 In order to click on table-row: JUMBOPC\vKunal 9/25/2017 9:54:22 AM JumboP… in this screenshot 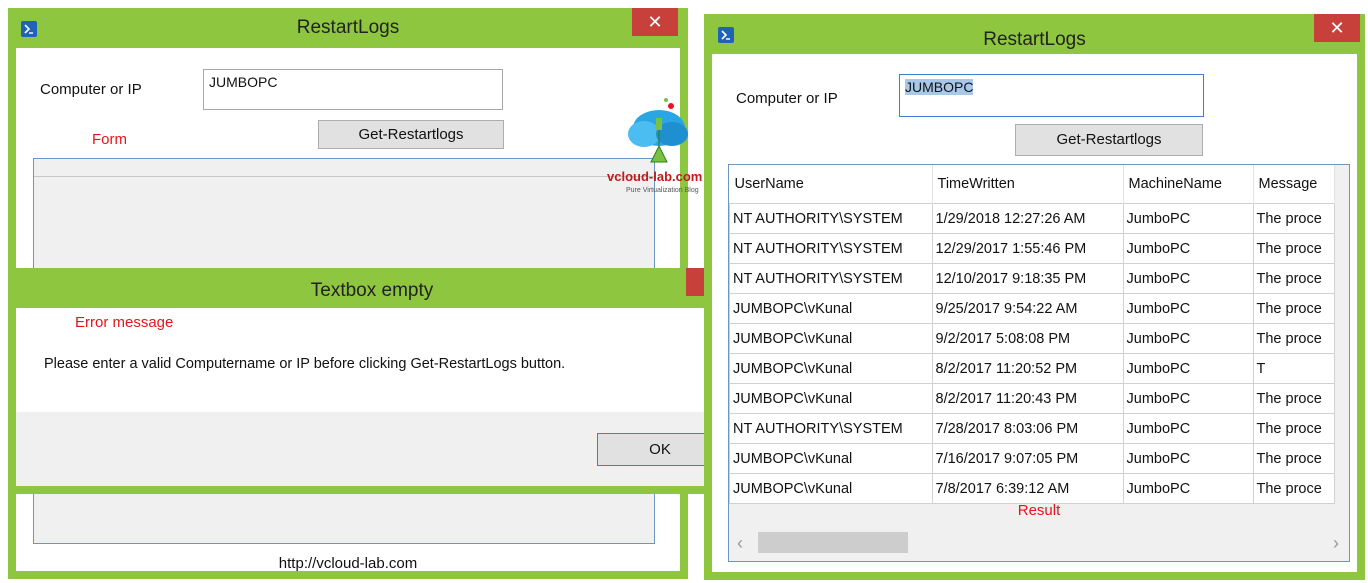, I will do `click(1032, 308)`.